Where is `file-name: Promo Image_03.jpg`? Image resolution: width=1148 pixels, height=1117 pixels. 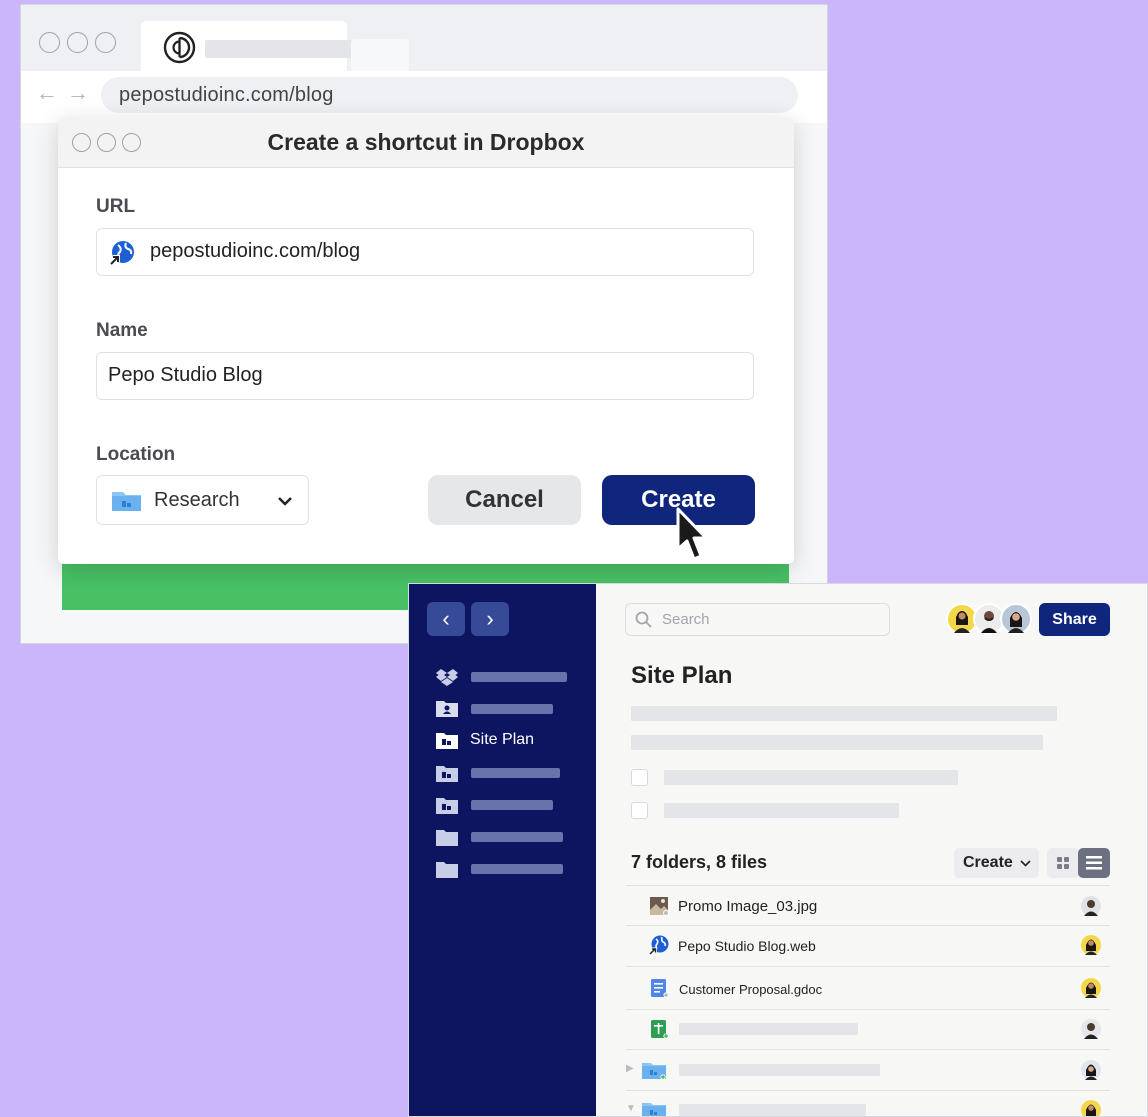 file-name: Promo Image_03.jpg is located at coordinates (748, 906).